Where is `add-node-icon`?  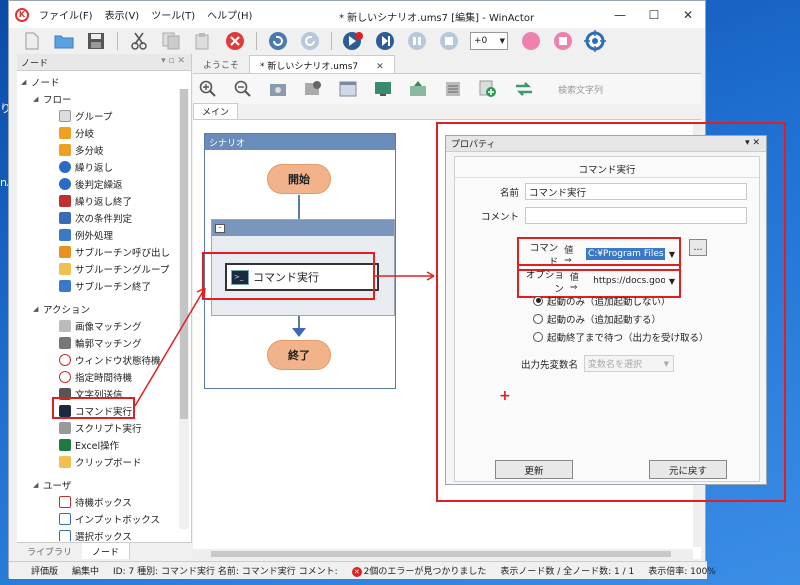 add-node-icon is located at coordinates (488, 89).